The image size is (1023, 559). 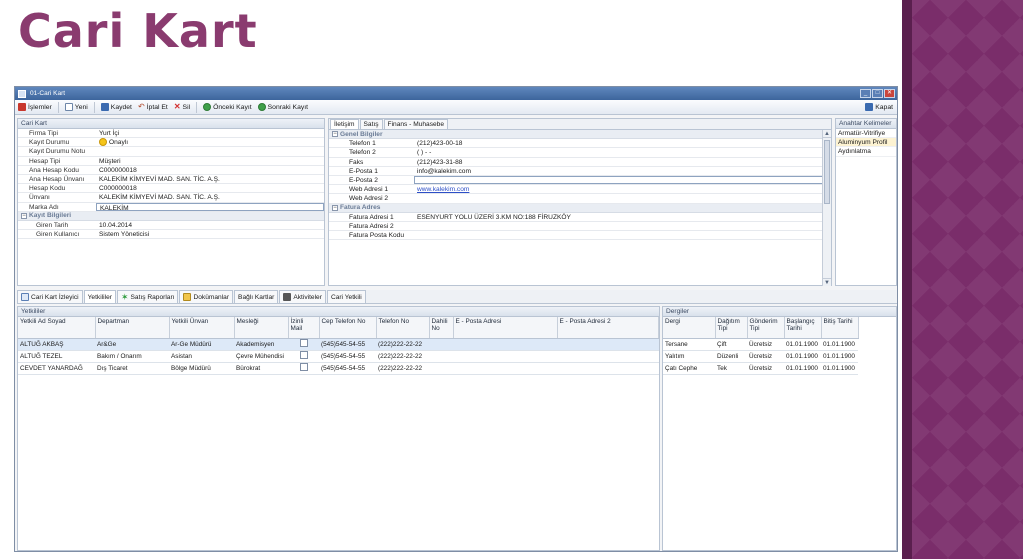 What do you see at coordinates (424, 153) in the screenshot?
I see `contact-value-text: ( ) - -` at bounding box center [424, 153].